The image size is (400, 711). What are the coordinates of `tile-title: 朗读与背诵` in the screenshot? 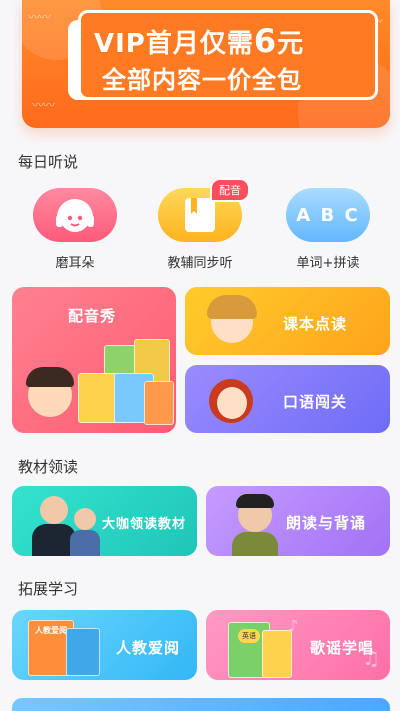 It's located at (326, 523).